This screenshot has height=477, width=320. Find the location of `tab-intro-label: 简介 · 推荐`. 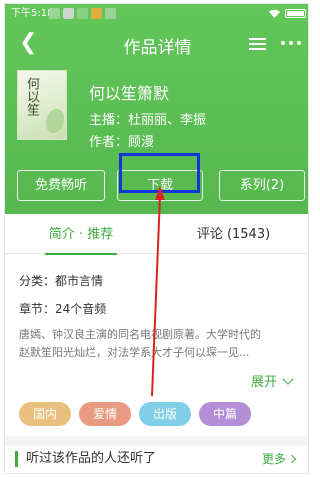

tab-intro-label: 简介 · 推荐 is located at coordinates (81, 234).